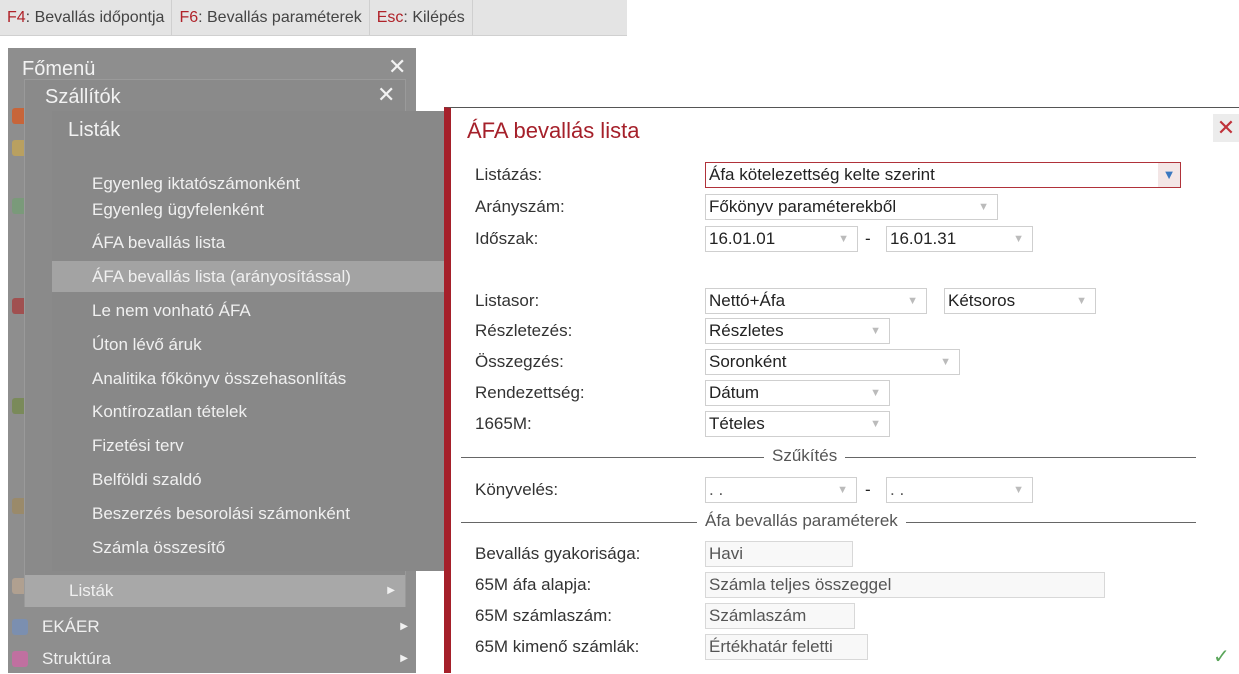 Image resolution: width=1239 pixels, height=674 pixels. I want to click on lists-menu-title: Listák, so click(94, 130).